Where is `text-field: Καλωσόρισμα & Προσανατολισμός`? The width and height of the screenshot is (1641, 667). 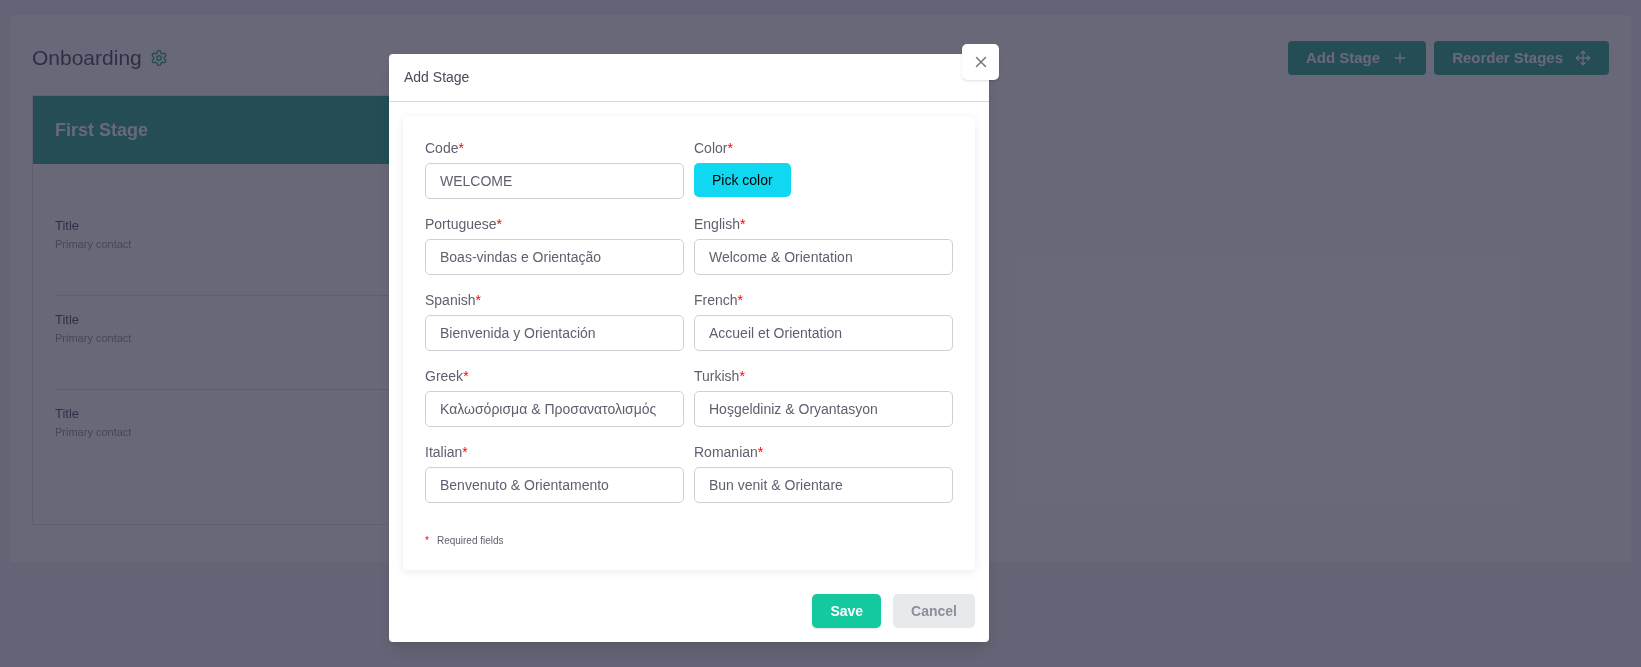
text-field: Καλωσόρισμα & Προσανατολισμός is located at coordinates (554, 409).